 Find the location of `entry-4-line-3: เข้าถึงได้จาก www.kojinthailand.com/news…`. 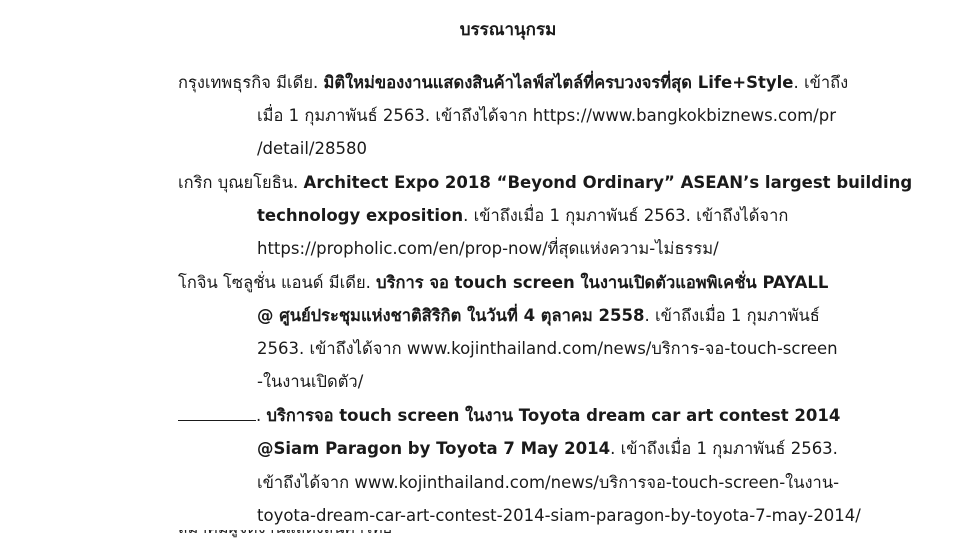

entry-4-line-3: เข้าถึงได้จาก www.kojinthailand.com/news… is located at coordinates (548, 483).